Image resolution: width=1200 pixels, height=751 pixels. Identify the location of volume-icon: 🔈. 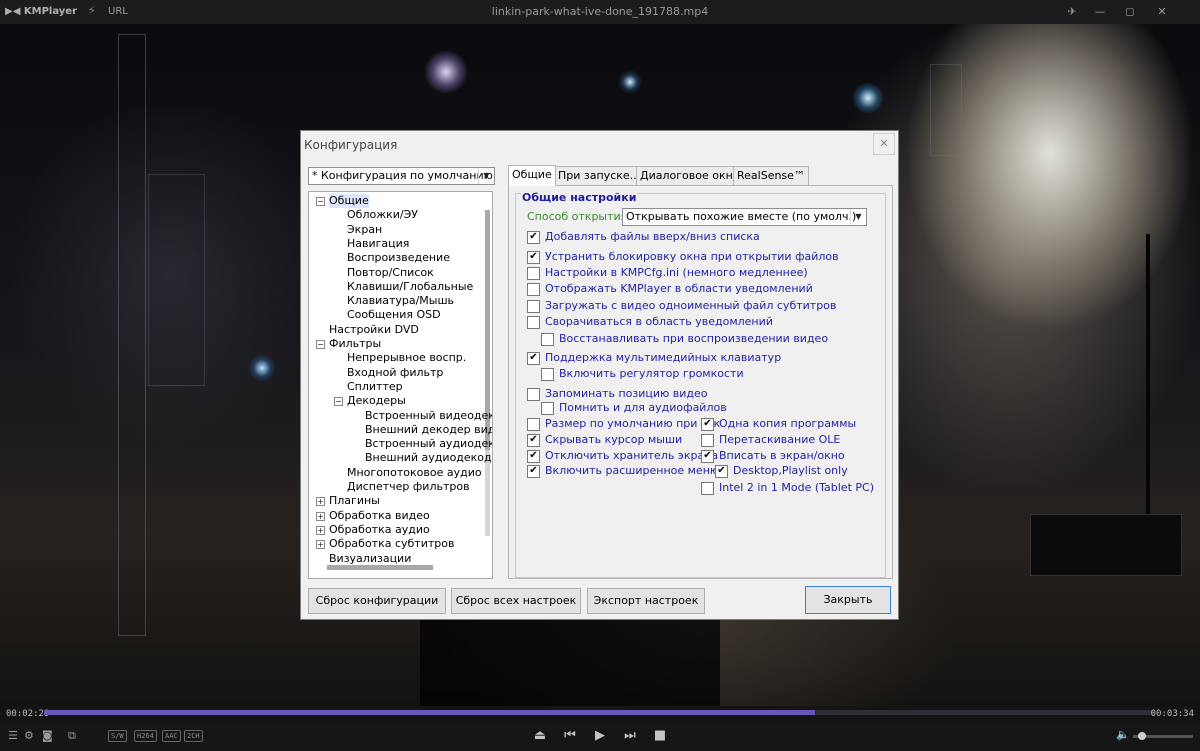
(1123, 735).